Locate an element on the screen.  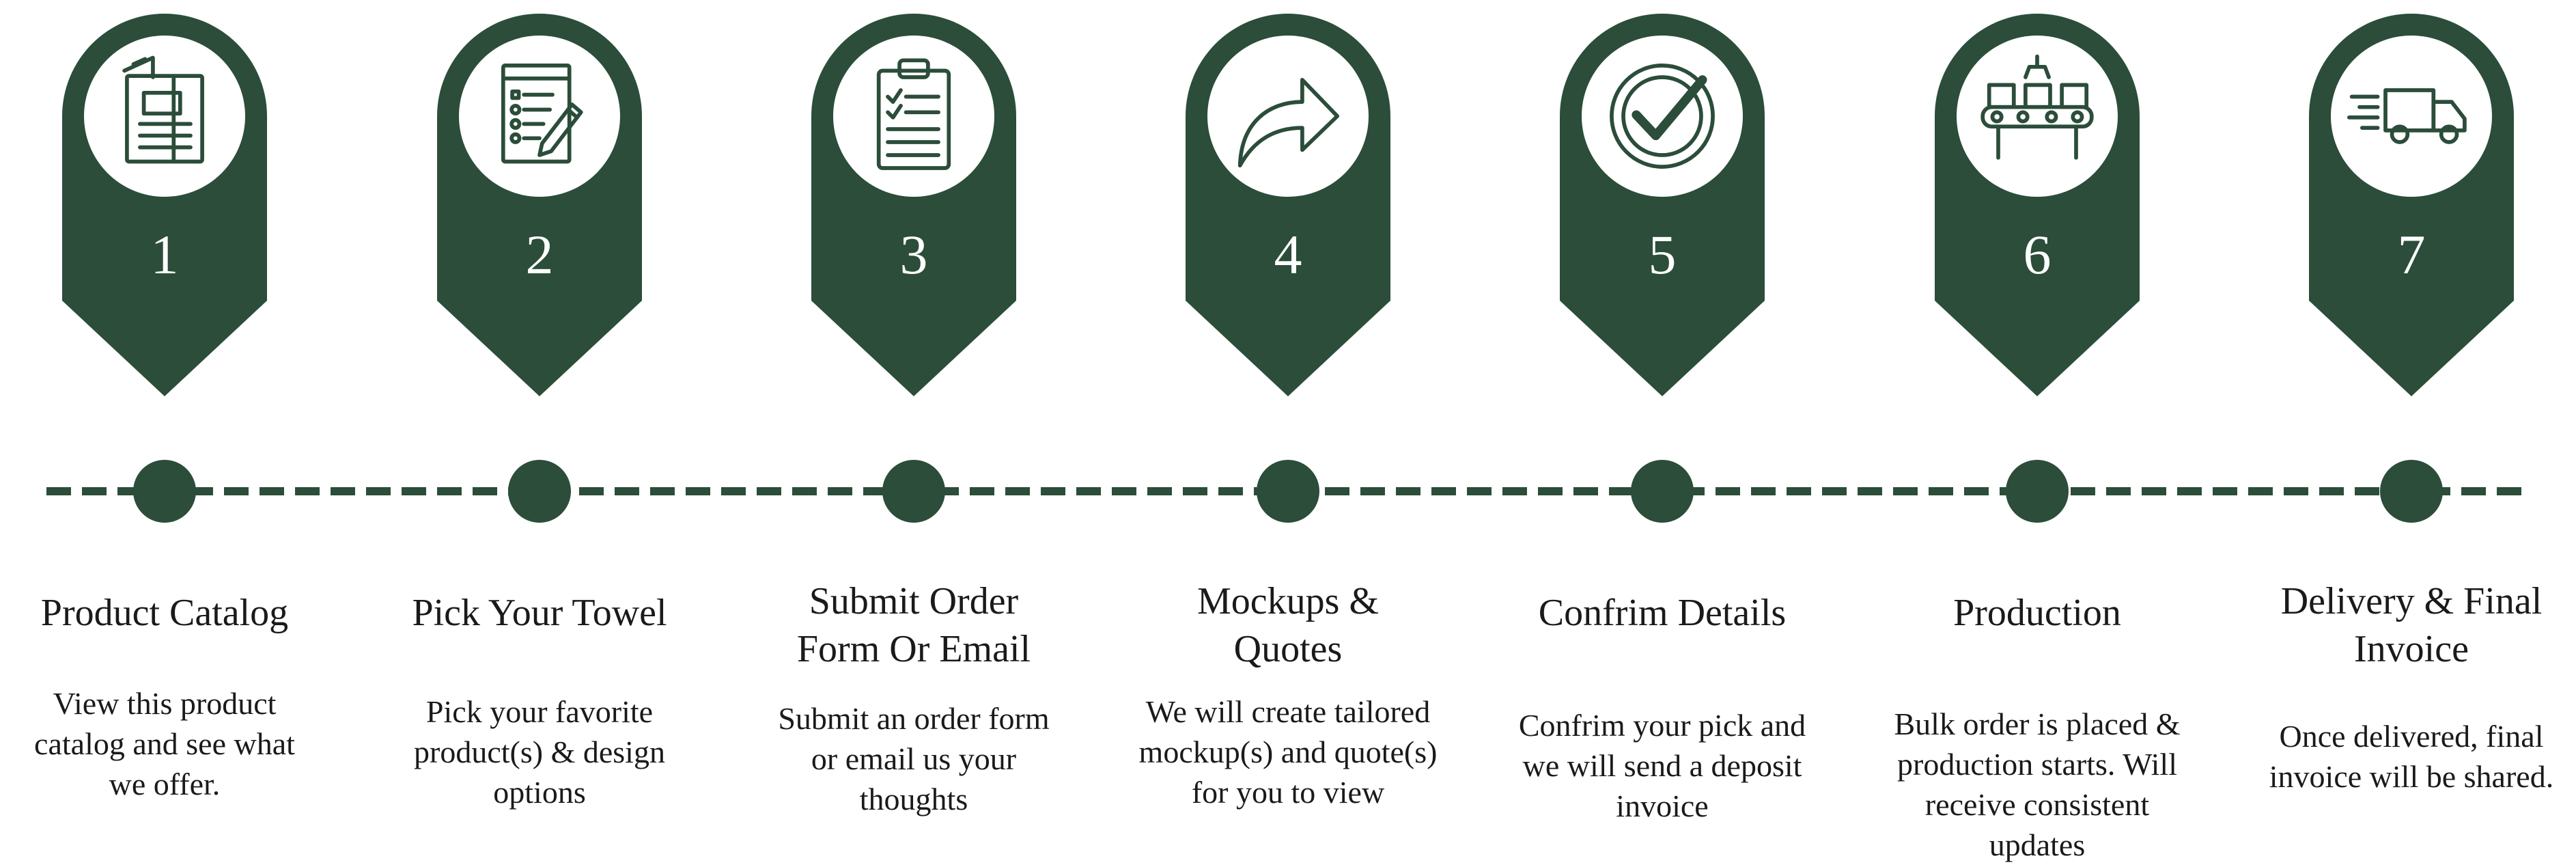
step-description-line: we will send a deposit is located at coordinates (1662, 765).